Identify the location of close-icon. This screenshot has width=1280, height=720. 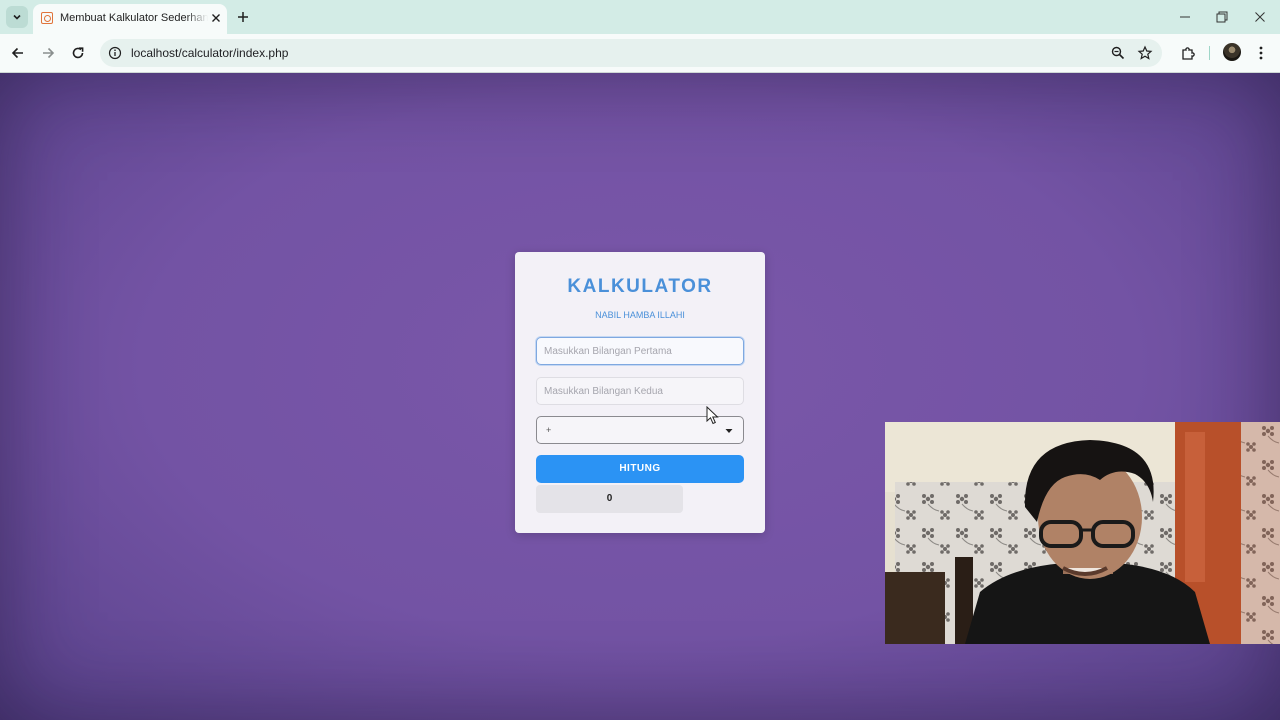
(216, 18).